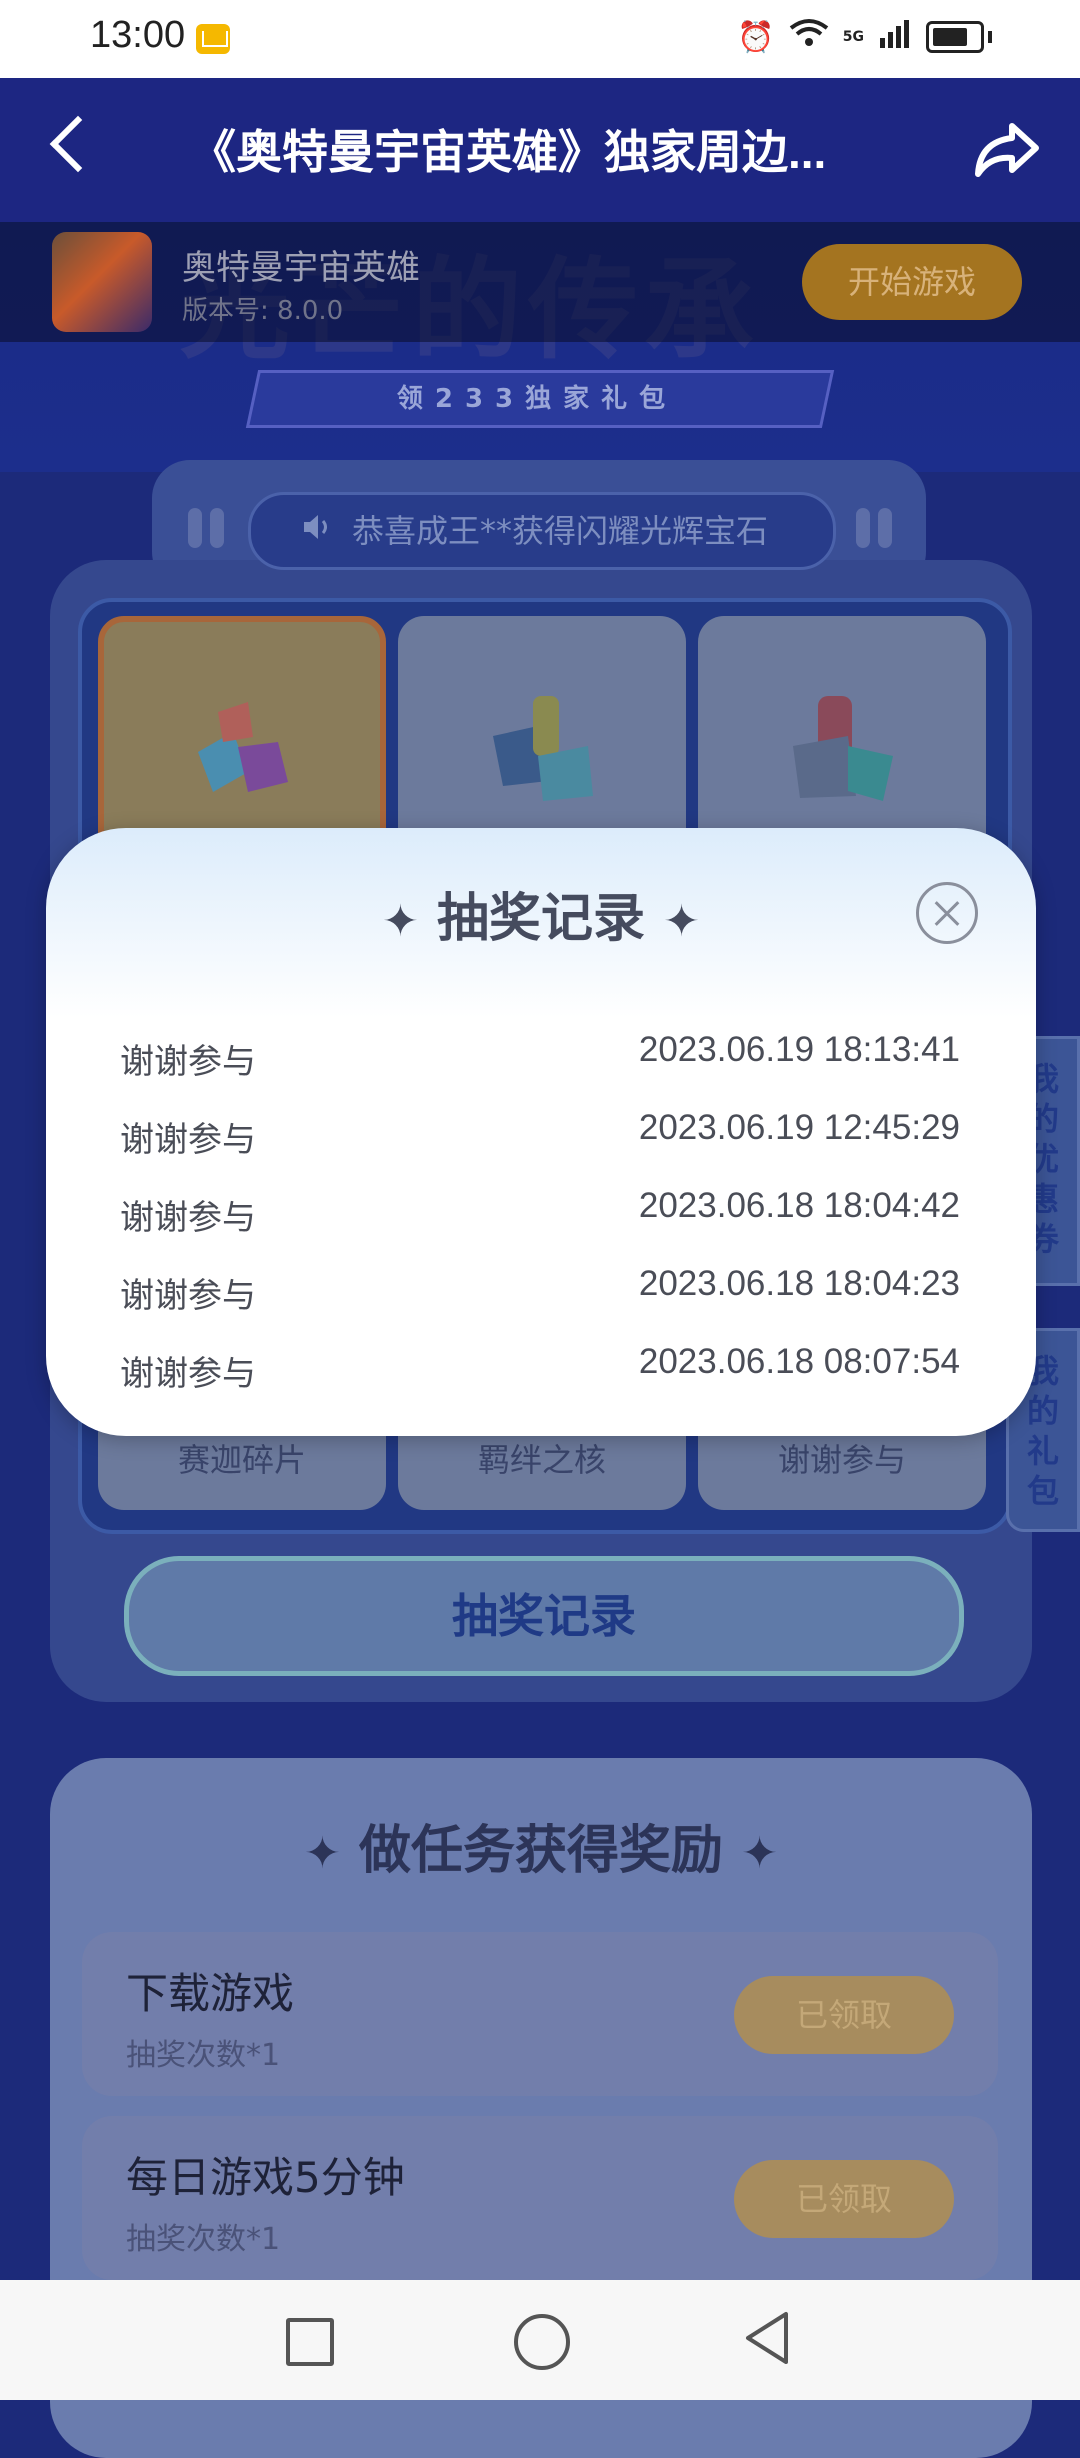  What do you see at coordinates (799, 1361) in the screenshot?
I see `record-time: 2023.06.18 08:07:54` at bounding box center [799, 1361].